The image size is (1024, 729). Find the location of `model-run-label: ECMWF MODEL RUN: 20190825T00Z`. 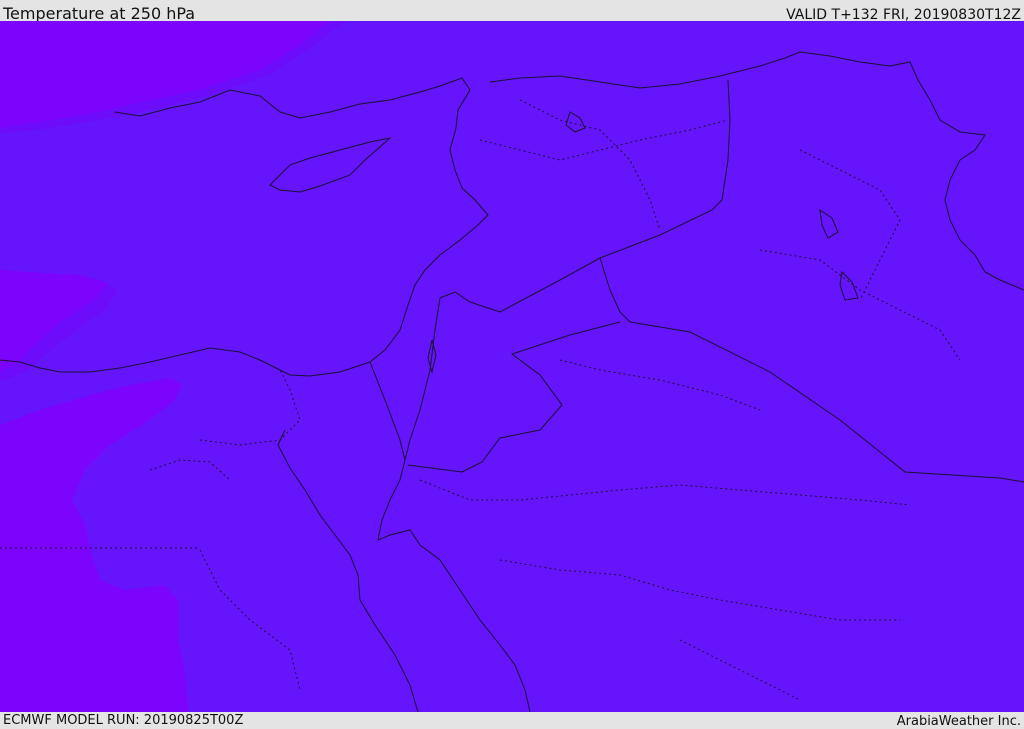

model-run-label: ECMWF MODEL RUN: 20190825T00Z is located at coordinates (123, 720).